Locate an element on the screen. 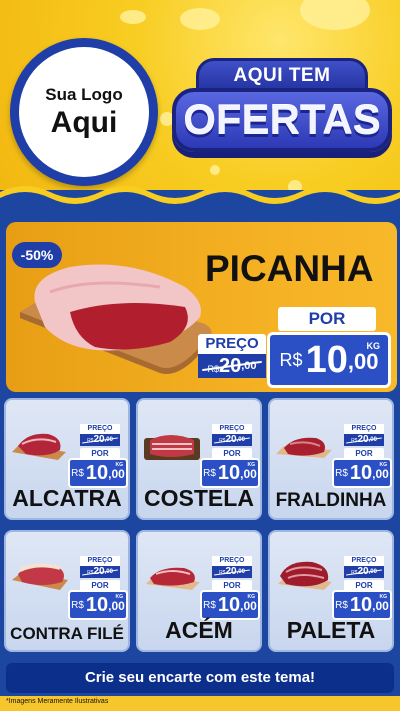 This screenshot has height=711, width=400. product-name: ALCATRA is located at coordinates (67, 498).